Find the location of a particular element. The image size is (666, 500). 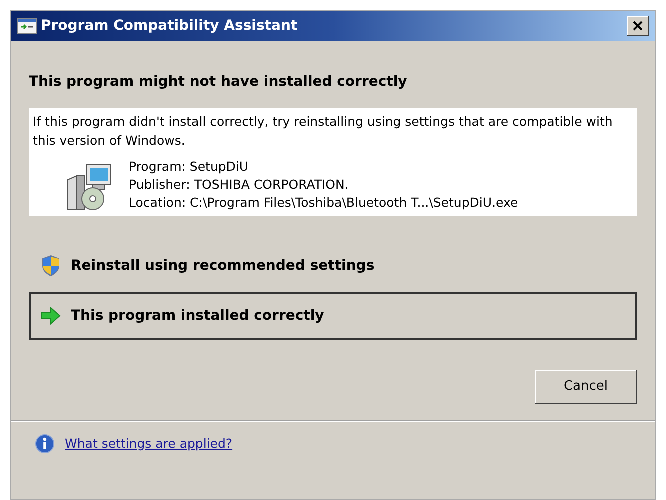

app-icon is located at coordinates (27, 26).